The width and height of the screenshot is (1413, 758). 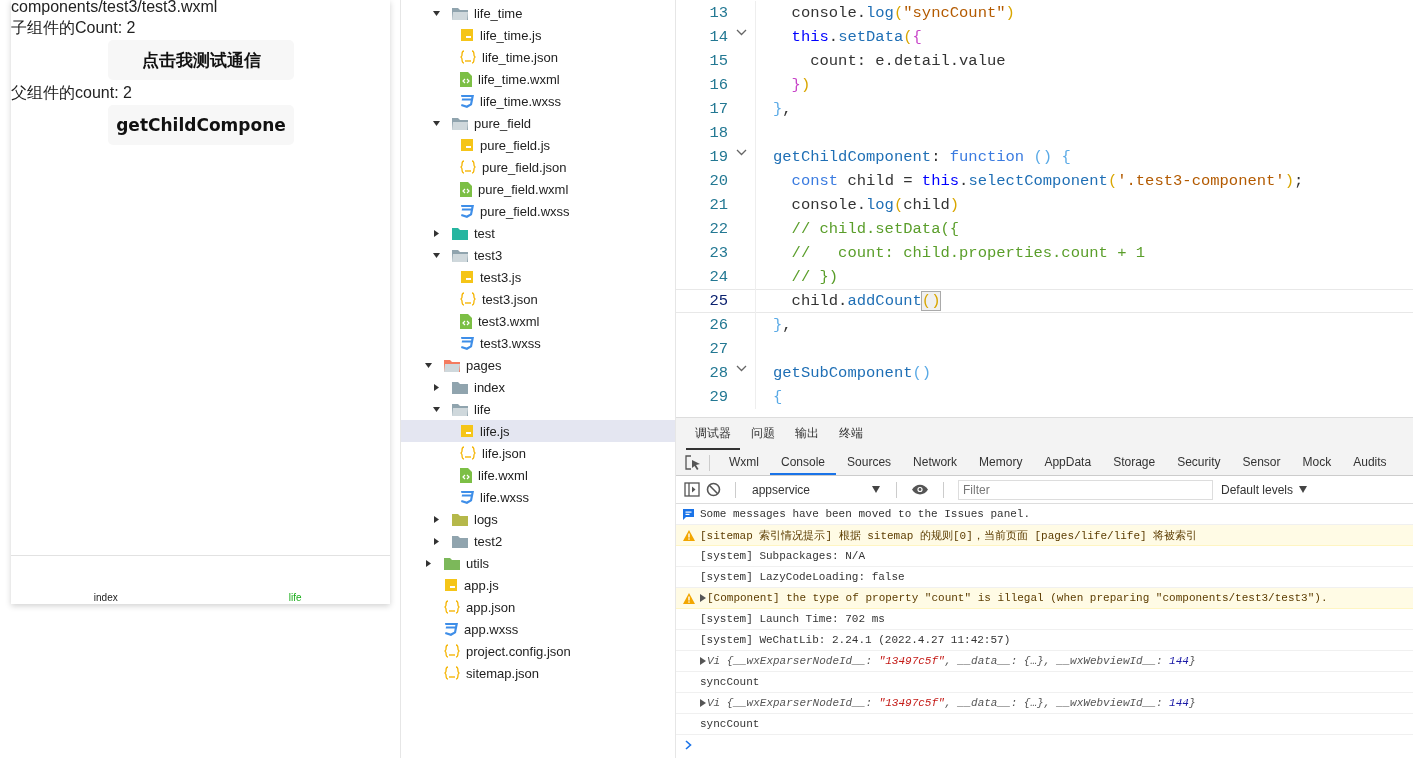 I want to click on tree-item: app.json, so click(x=538, y=607).